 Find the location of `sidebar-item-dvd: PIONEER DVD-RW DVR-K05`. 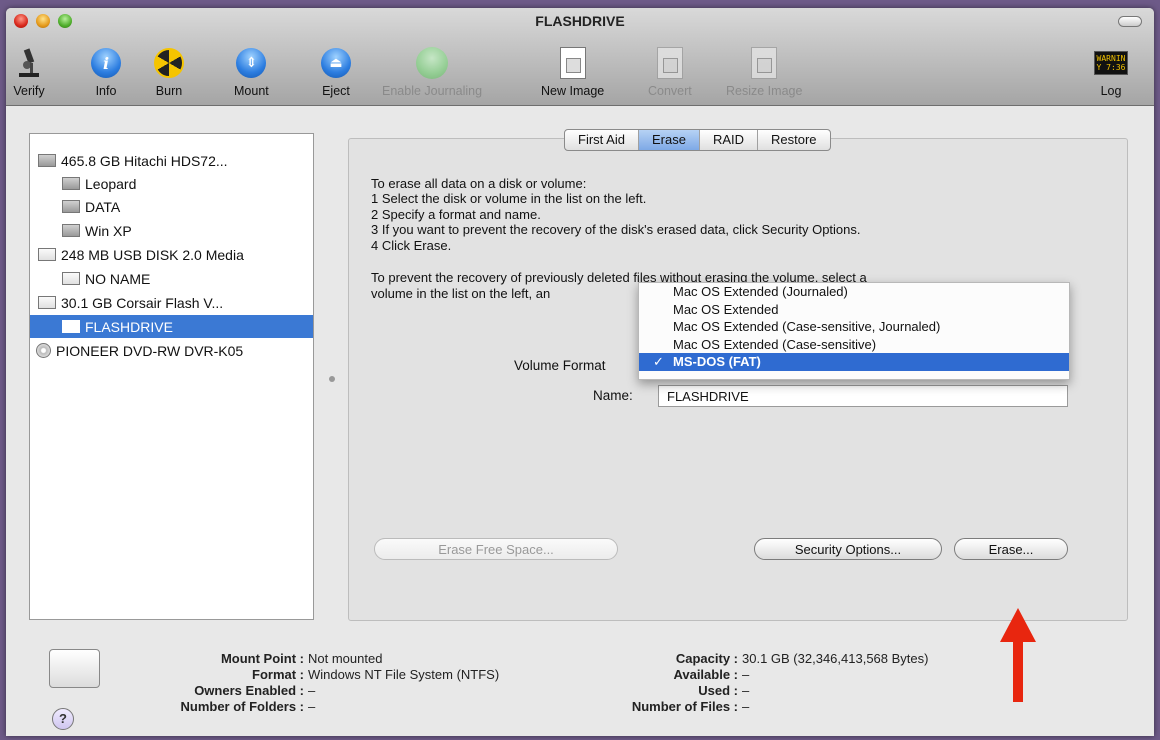

sidebar-item-dvd: PIONEER DVD-RW DVR-K05 is located at coordinates (171, 350).